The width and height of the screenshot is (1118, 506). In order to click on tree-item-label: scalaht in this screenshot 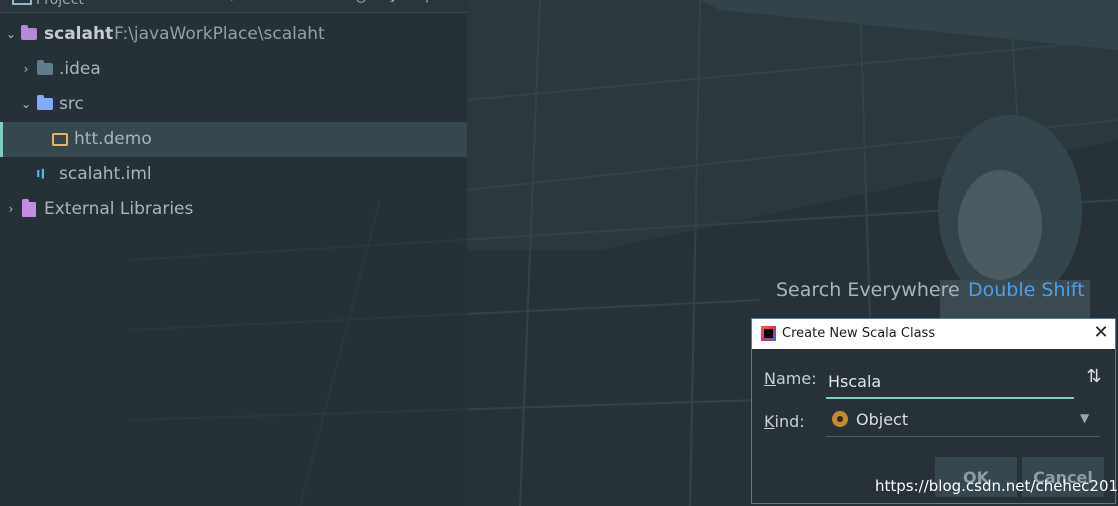, I will do `click(79, 34)`.